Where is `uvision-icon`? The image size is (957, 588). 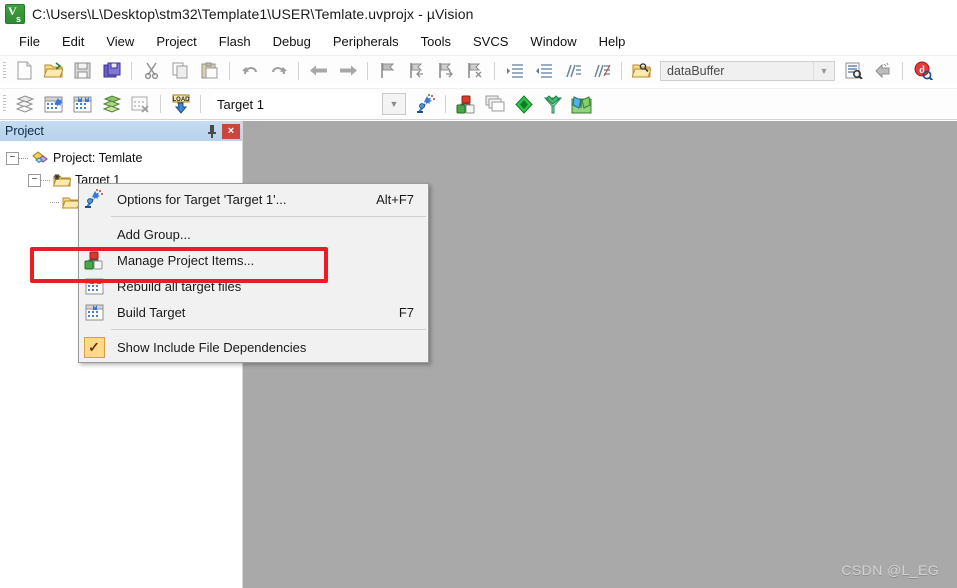
uvision-icon is located at coordinates (15, 14).